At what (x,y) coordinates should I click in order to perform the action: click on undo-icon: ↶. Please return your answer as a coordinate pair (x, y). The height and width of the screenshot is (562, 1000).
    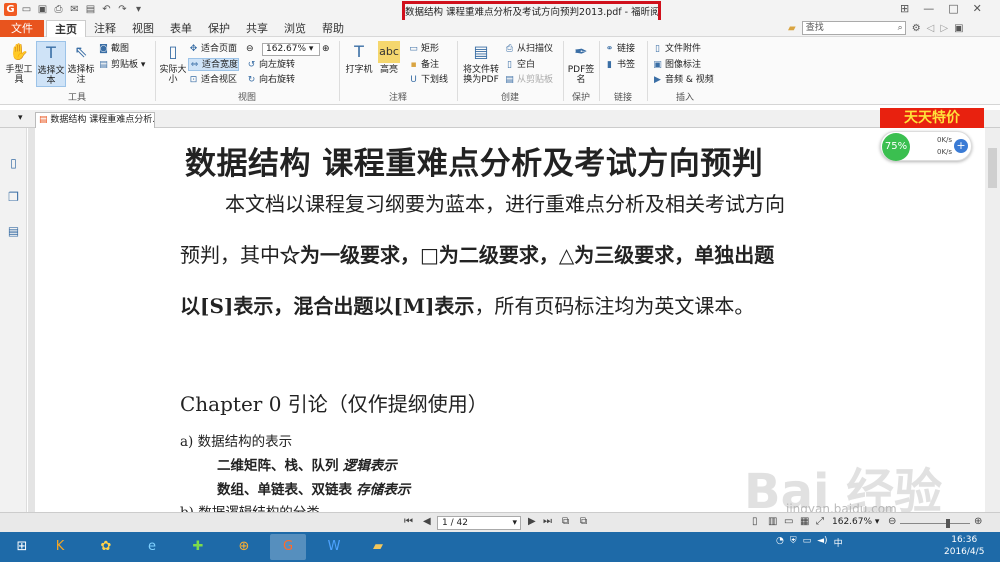
    Looking at the image, I should click on (106, 9).